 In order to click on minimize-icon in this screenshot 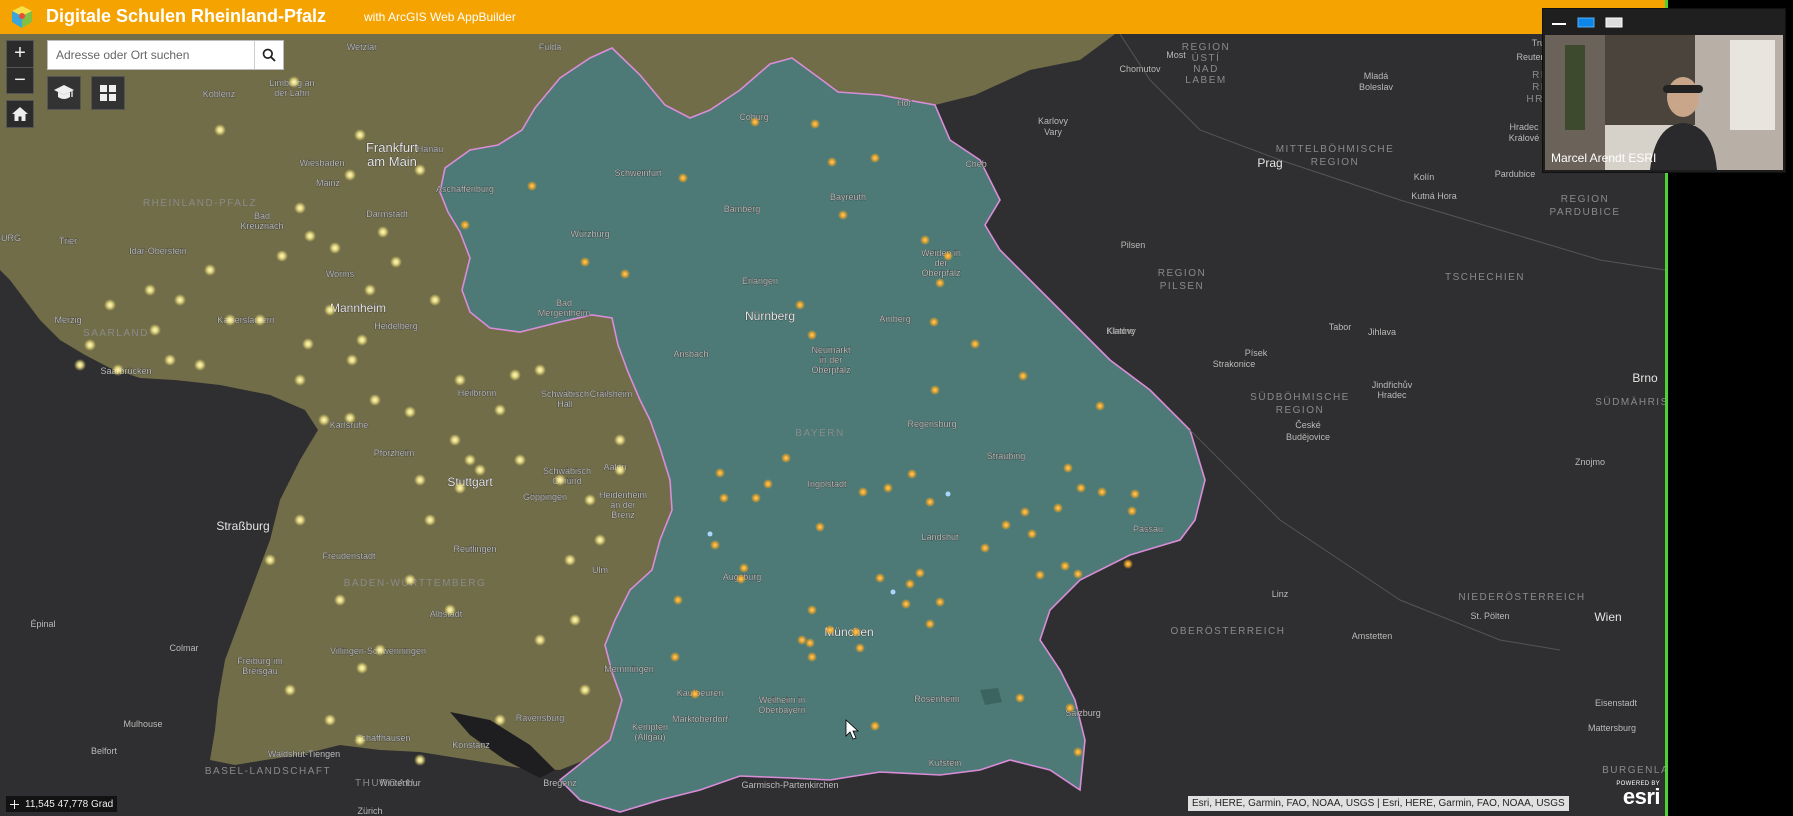, I will do `click(1559, 22)`.